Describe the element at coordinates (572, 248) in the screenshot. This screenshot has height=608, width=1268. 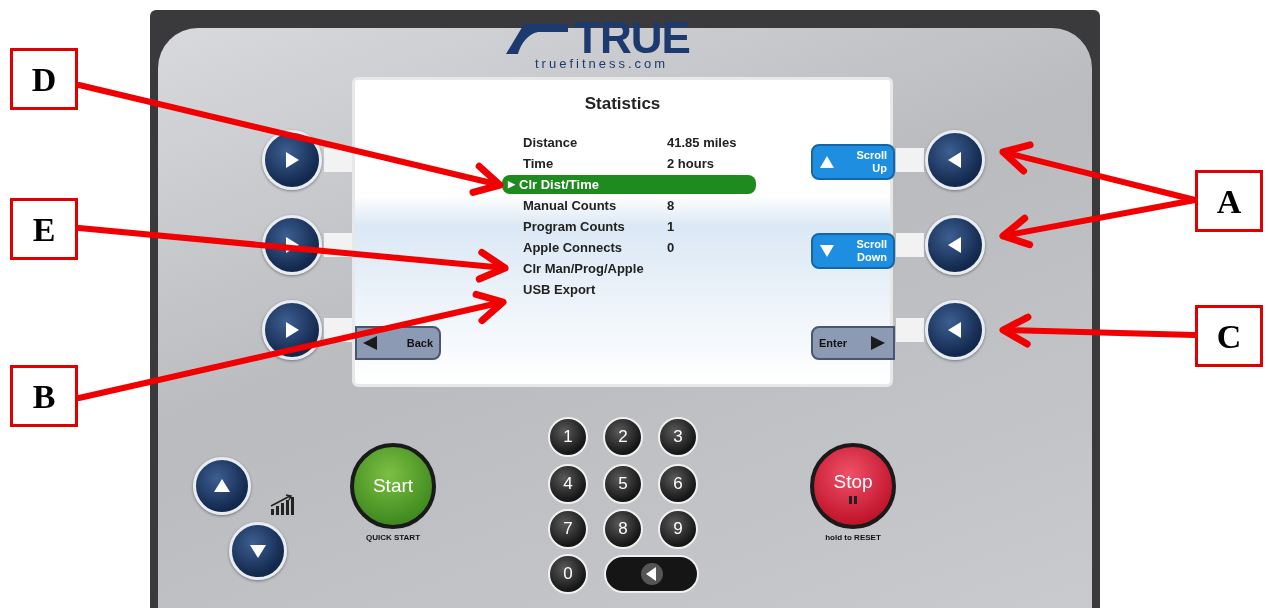
I see `menu-item: Apple Connects` at that location.